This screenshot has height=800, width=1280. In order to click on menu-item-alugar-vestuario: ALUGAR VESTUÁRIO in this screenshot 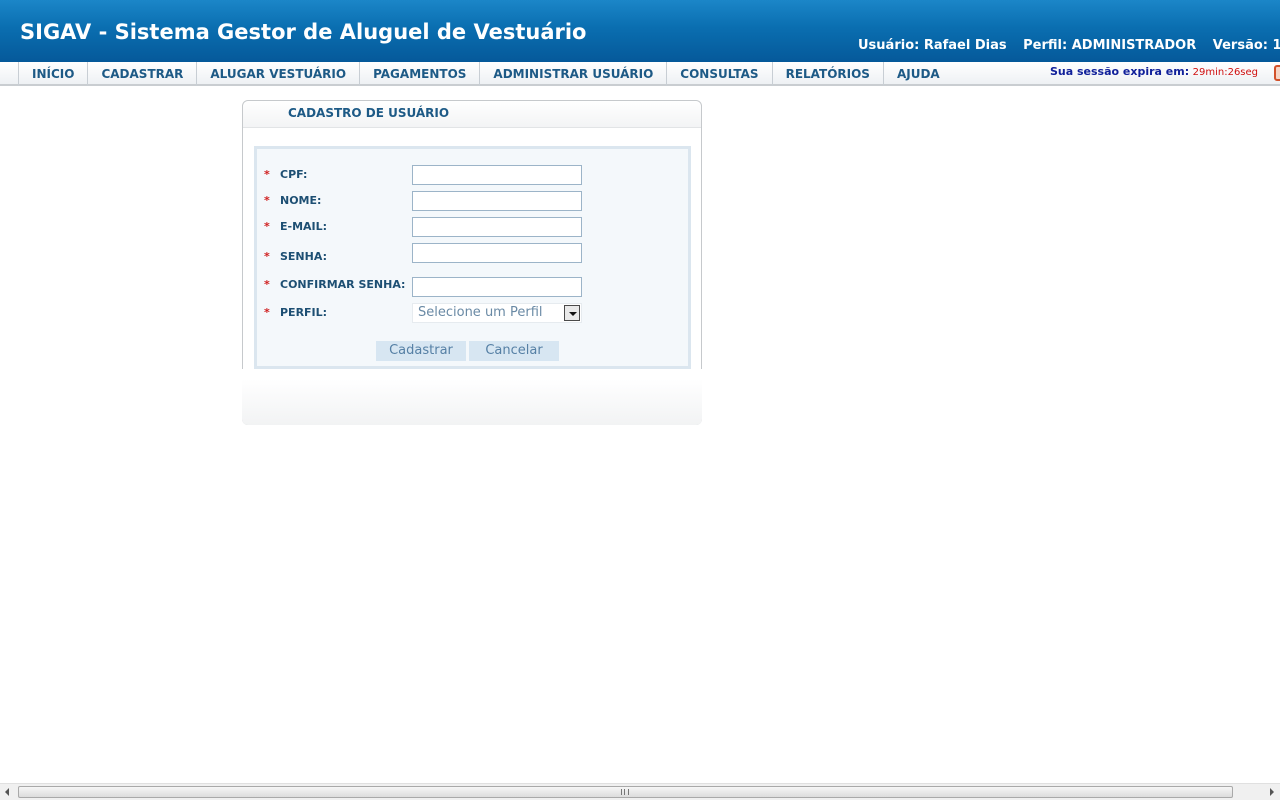, I will do `click(277, 74)`.